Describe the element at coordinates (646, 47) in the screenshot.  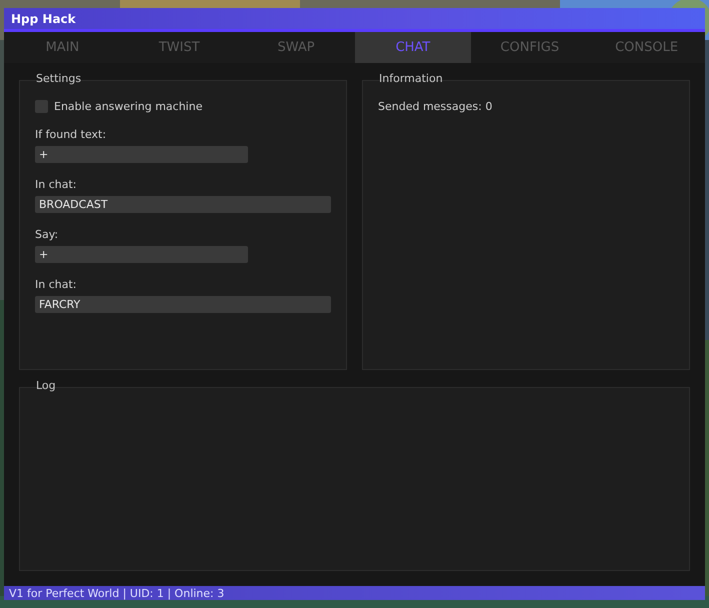
I see `tab: CONSOLE` at that location.